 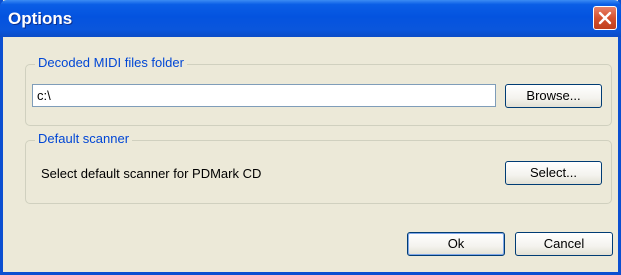 I want to click on folder-group-legend: Decoded MIDI files folder, so click(x=111, y=62).